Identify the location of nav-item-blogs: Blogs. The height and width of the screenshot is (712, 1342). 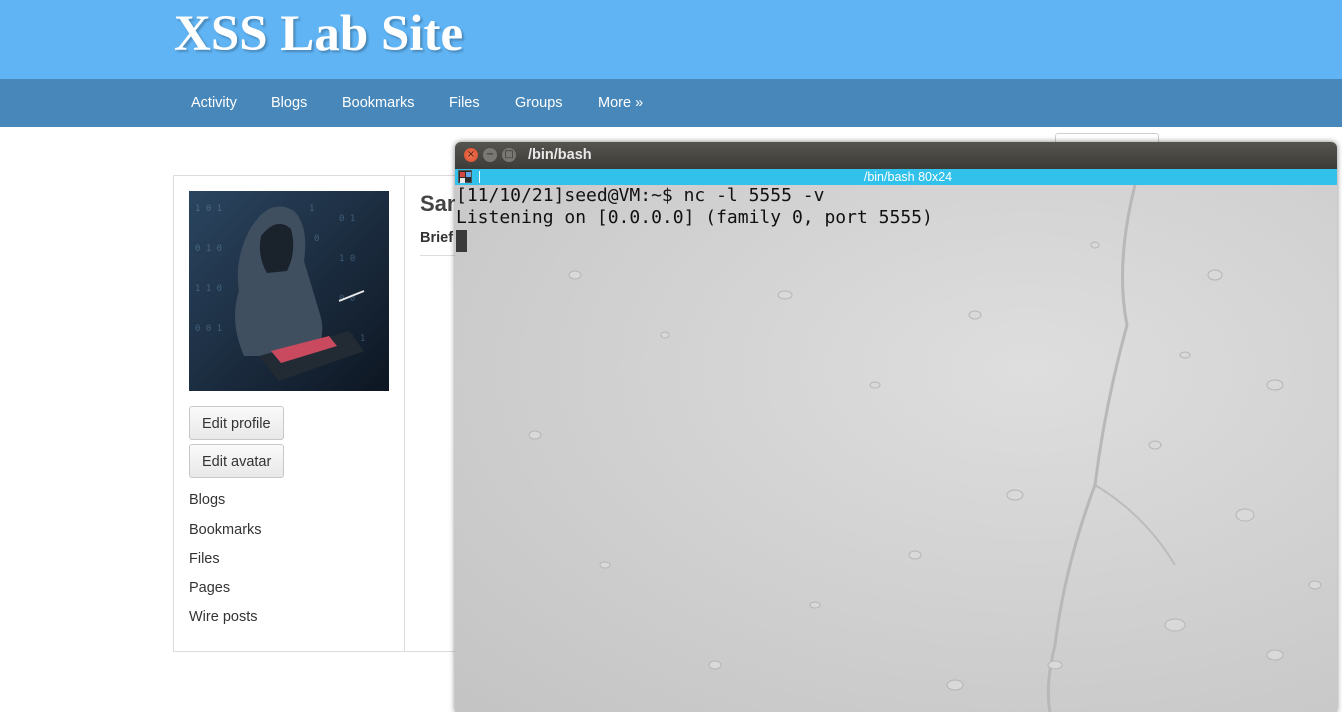
(289, 103).